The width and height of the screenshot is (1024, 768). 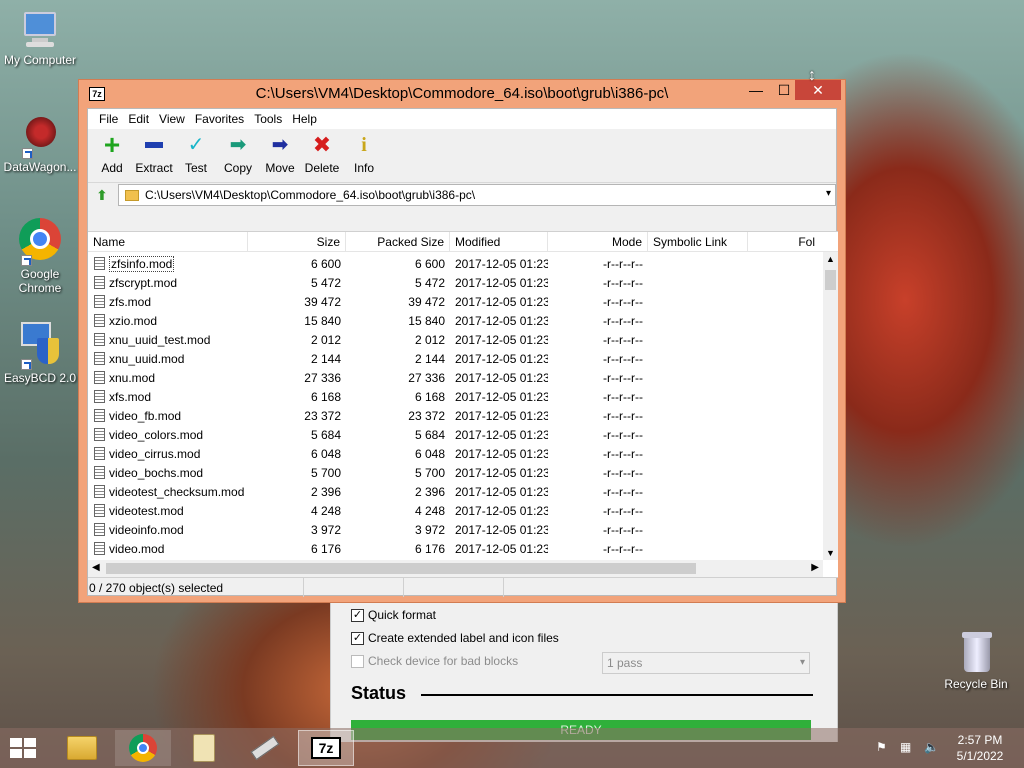 What do you see at coordinates (82, 748) in the screenshot?
I see `taskbar-file-explorer` at bounding box center [82, 748].